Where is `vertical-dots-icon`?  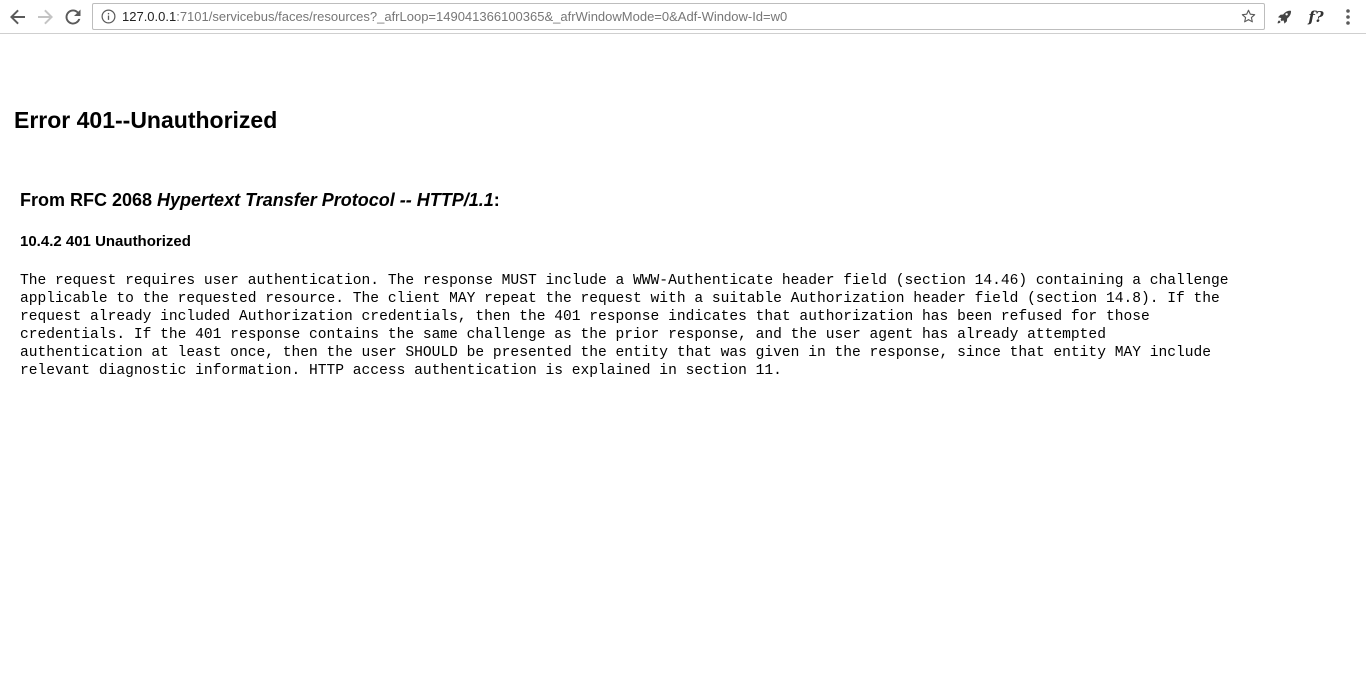 vertical-dots-icon is located at coordinates (1348, 17).